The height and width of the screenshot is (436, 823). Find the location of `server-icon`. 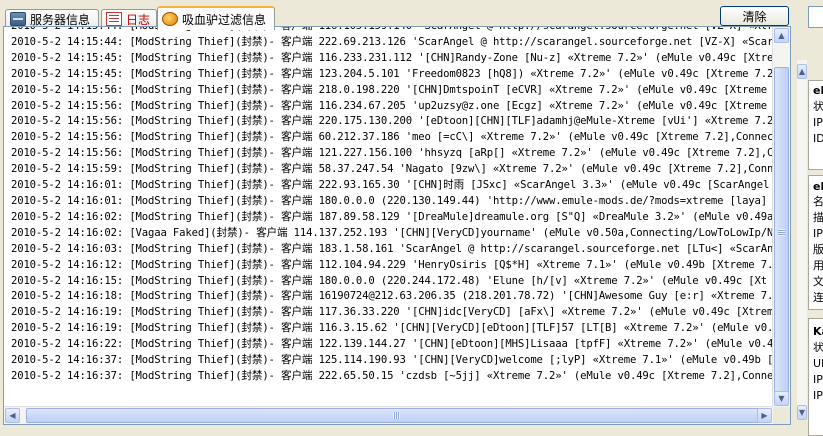

server-icon is located at coordinates (18, 19).